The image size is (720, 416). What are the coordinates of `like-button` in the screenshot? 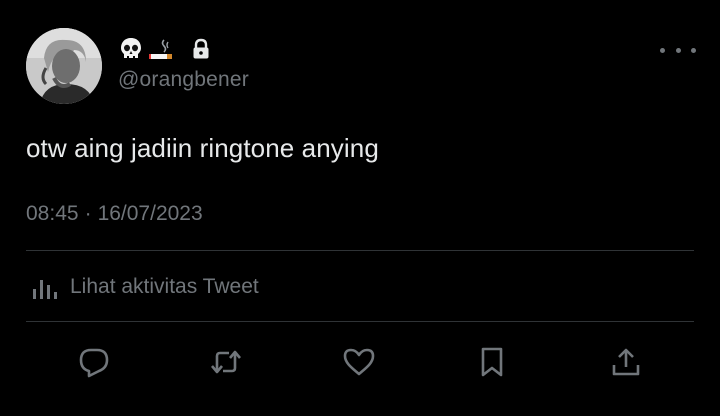 It's located at (359, 362).